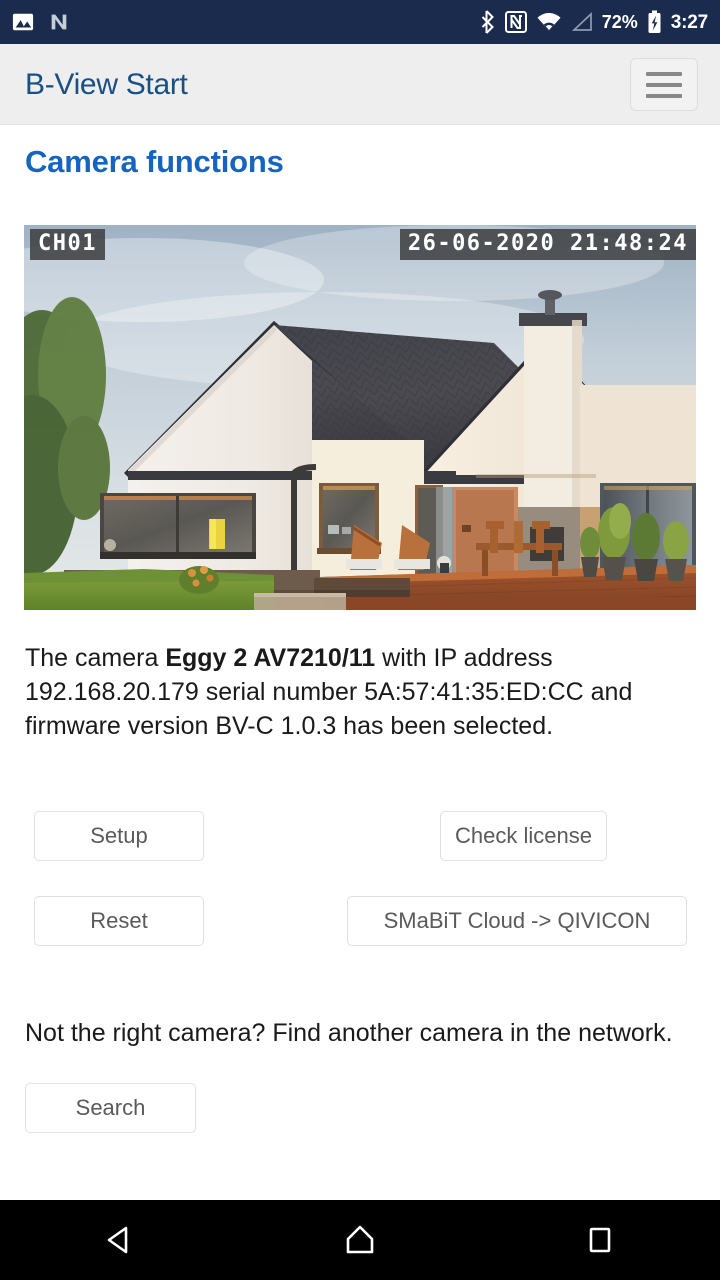 This screenshot has height=1280, width=720. I want to click on battery-percent-label: 72%, so click(619, 21).